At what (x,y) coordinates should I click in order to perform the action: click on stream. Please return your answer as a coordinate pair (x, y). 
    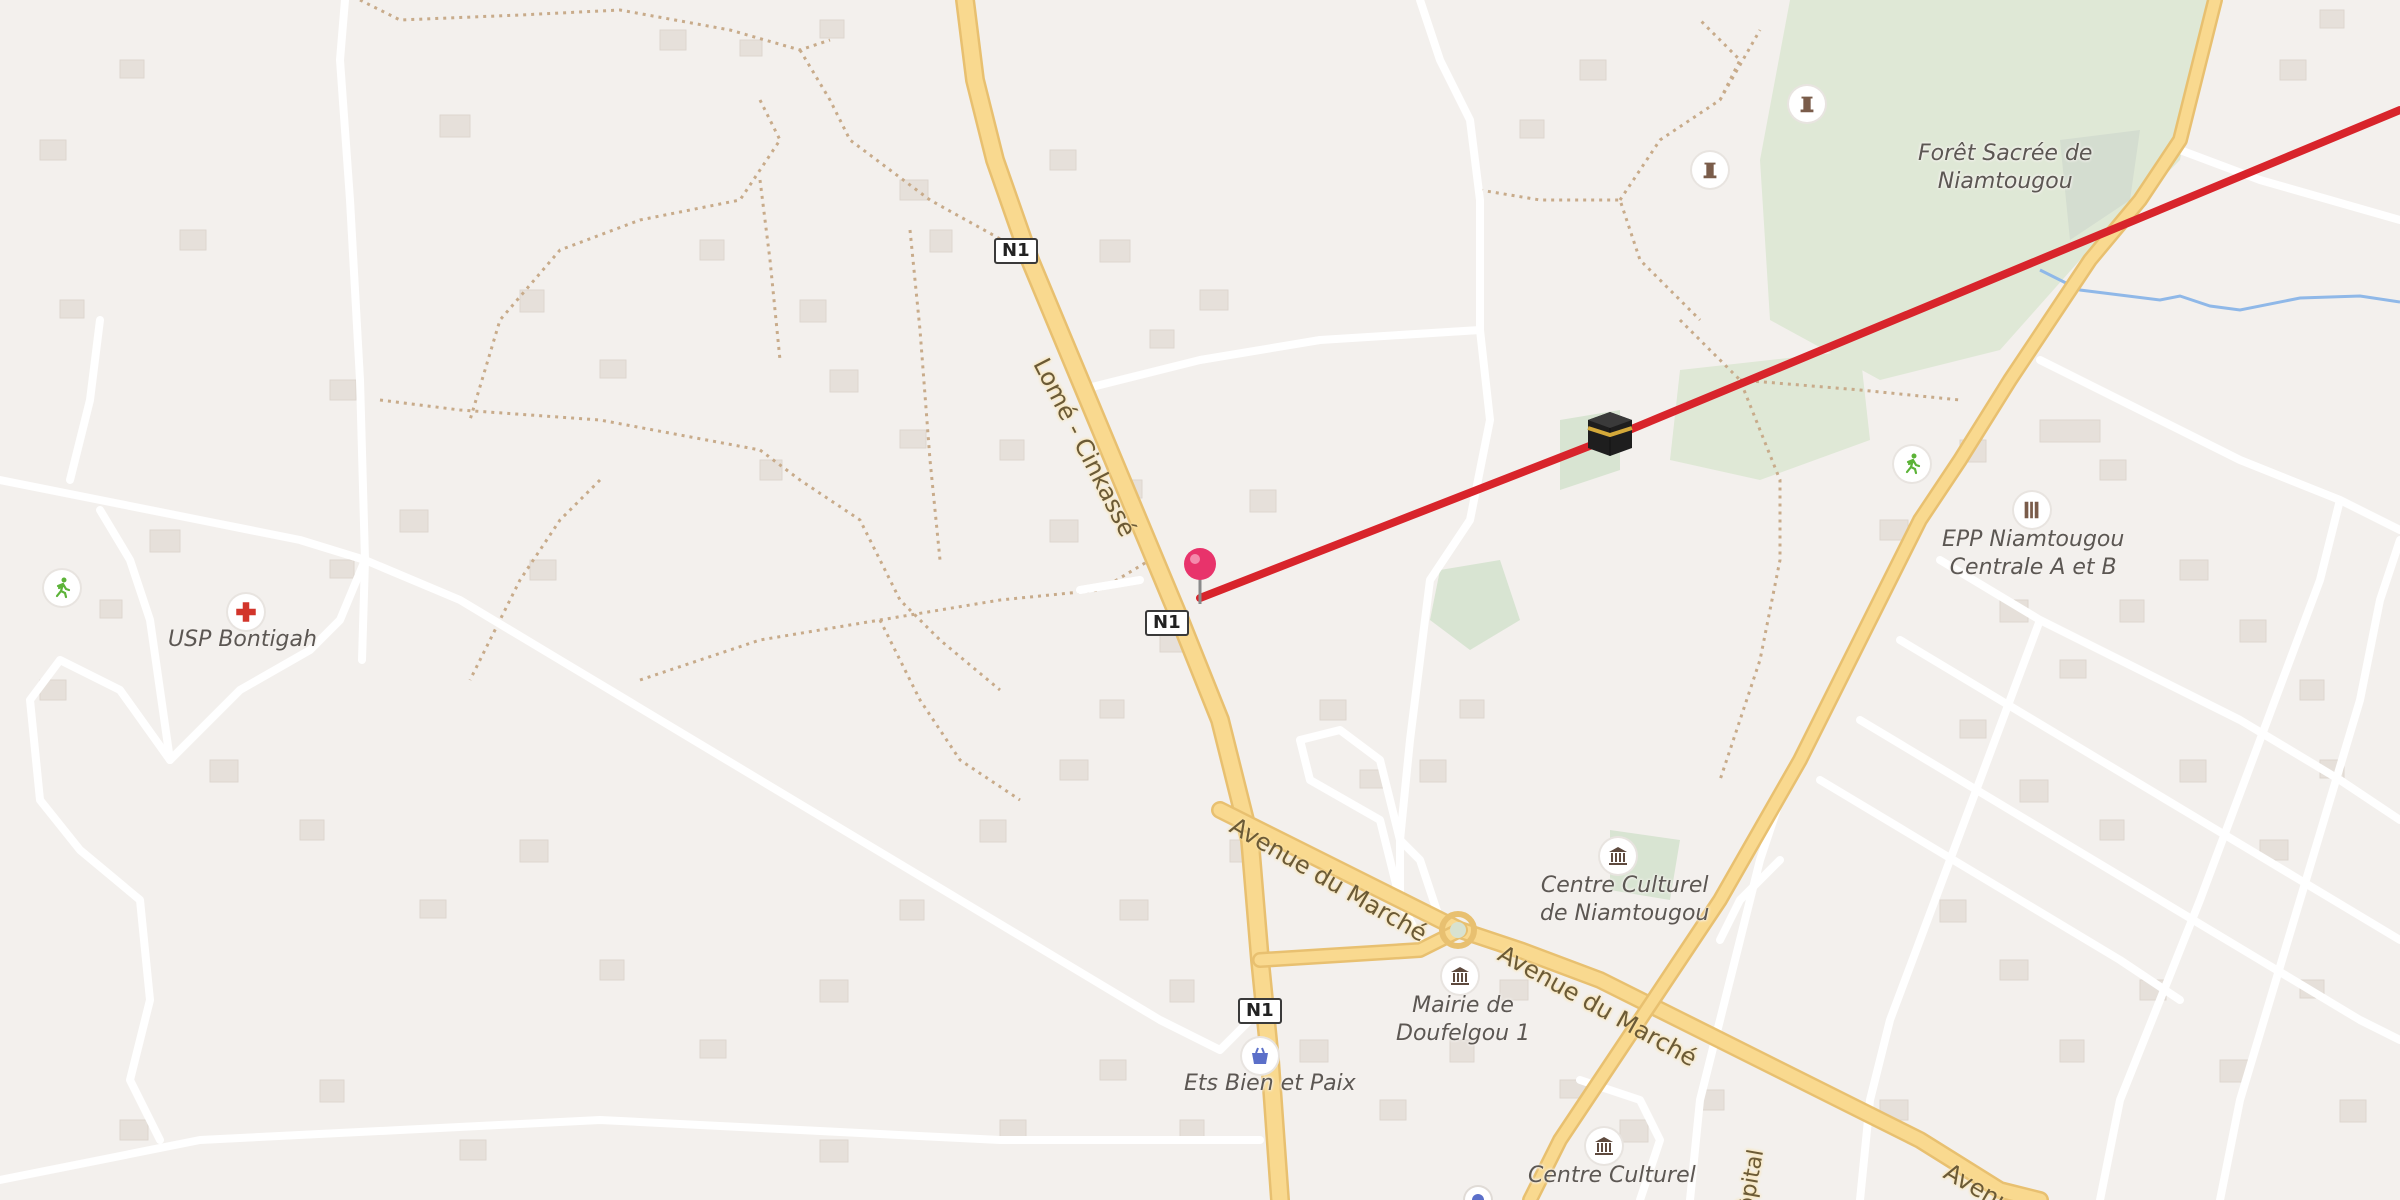
    Looking at the image, I should click on (2219, 290).